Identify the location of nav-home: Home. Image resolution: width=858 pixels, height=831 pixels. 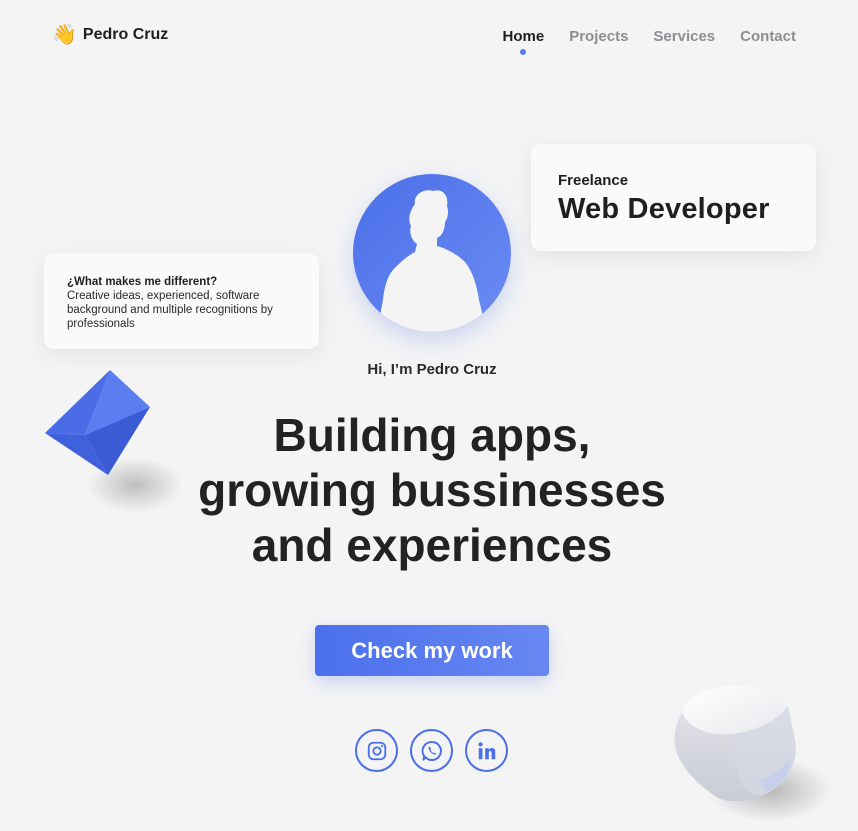
(523, 41).